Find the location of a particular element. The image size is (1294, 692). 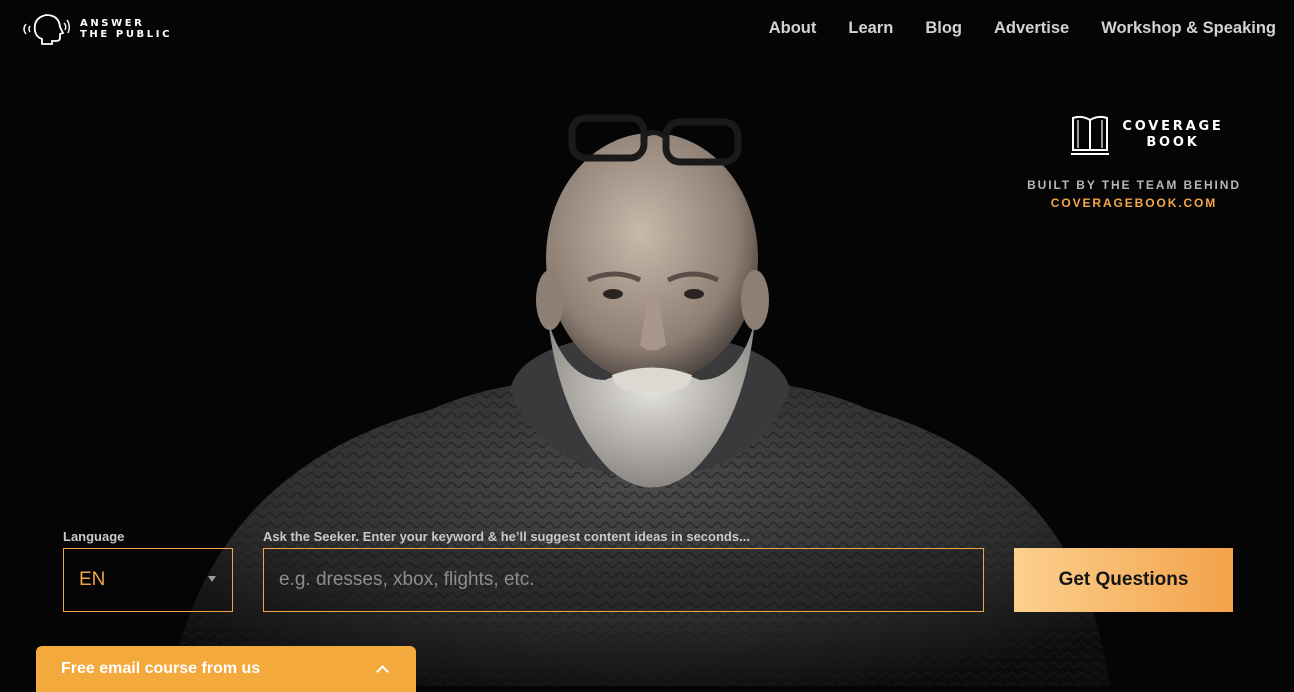

get-questions-button: Get Questions is located at coordinates (1123, 580).